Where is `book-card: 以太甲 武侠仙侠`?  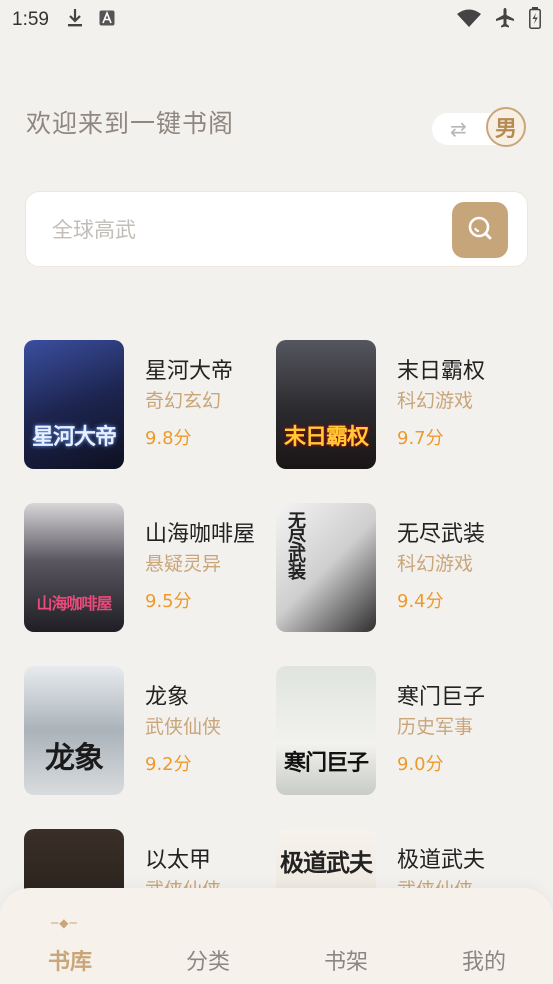
book-card: 以太甲 武侠仙侠 is located at coordinates (154, 859).